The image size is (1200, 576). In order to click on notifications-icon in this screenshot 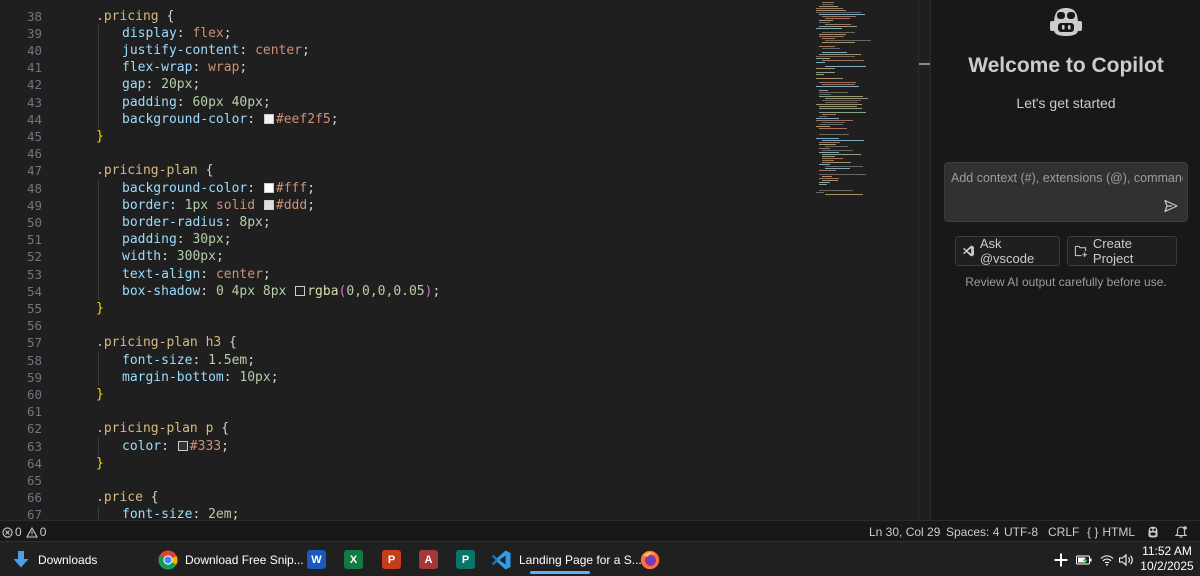, I will do `click(1181, 532)`.